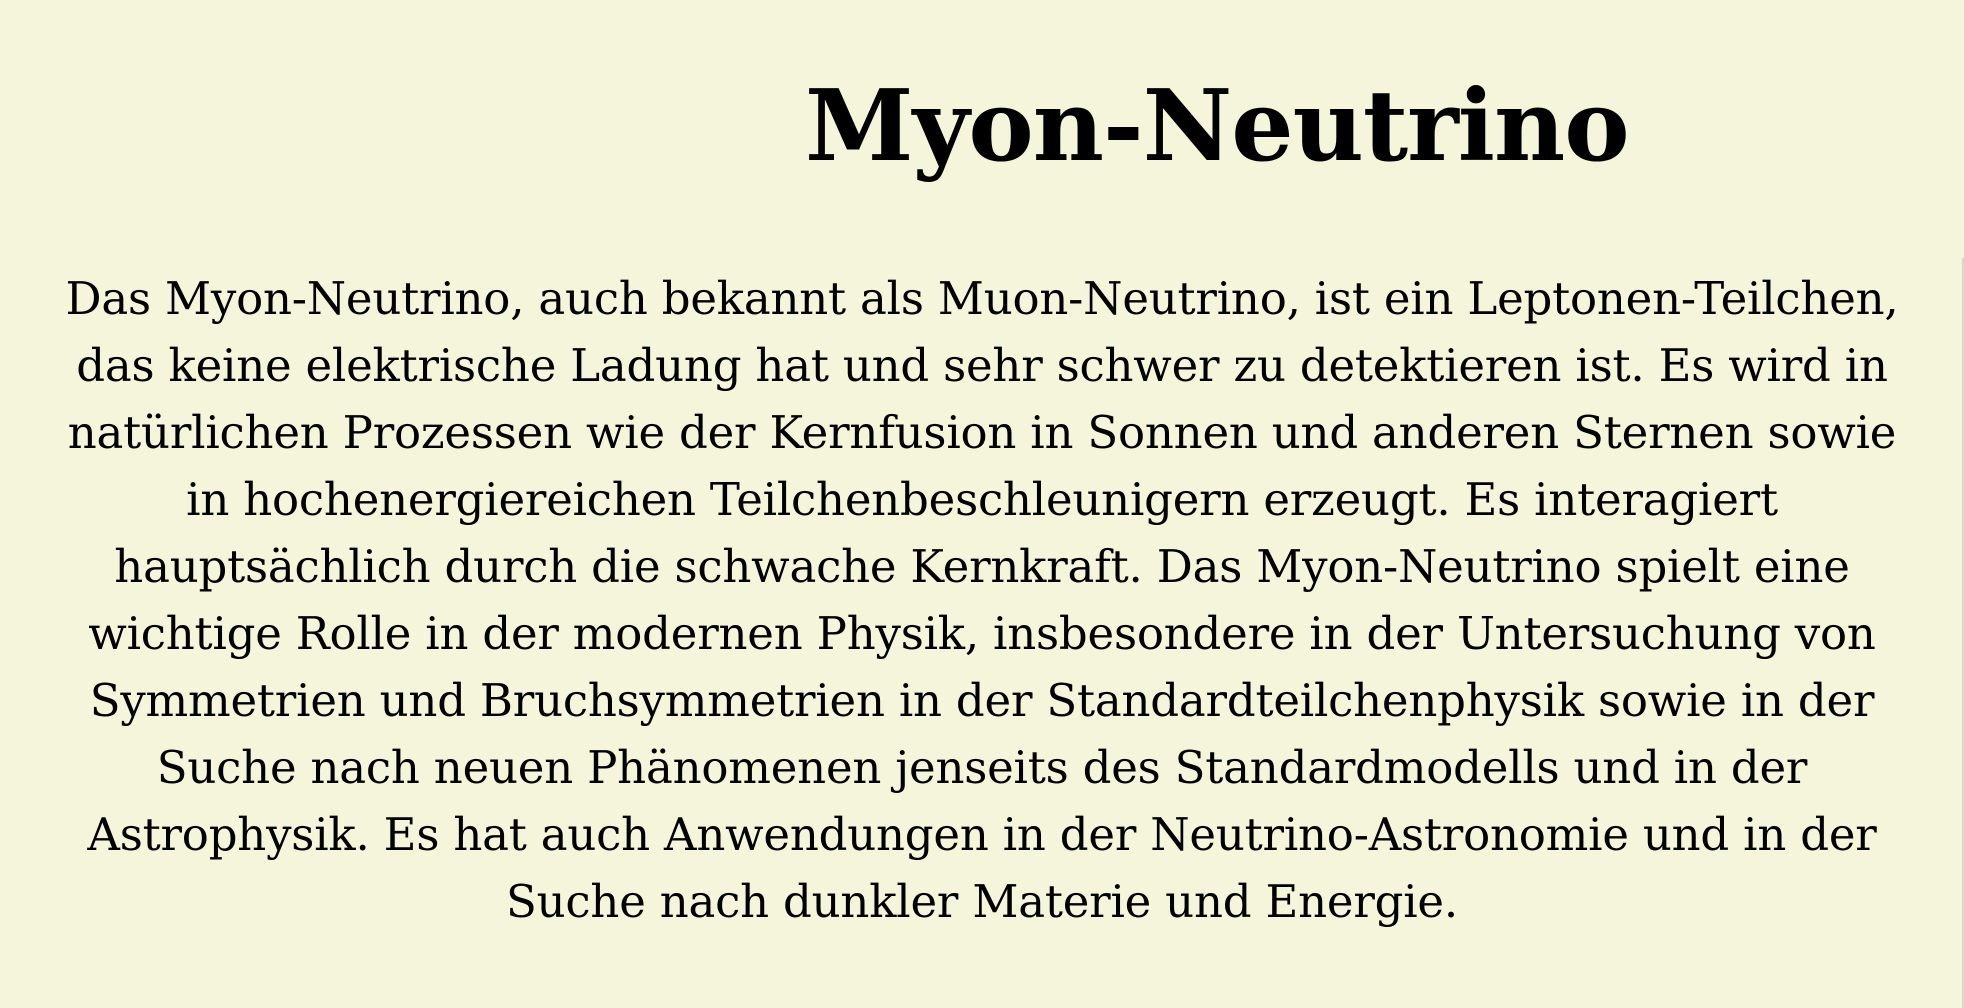 The width and height of the screenshot is (1964, 1008). Describe the element at coordinates (1217, 126) in the screenshot. I see `page-title: Myon-Neutrino` at that location.